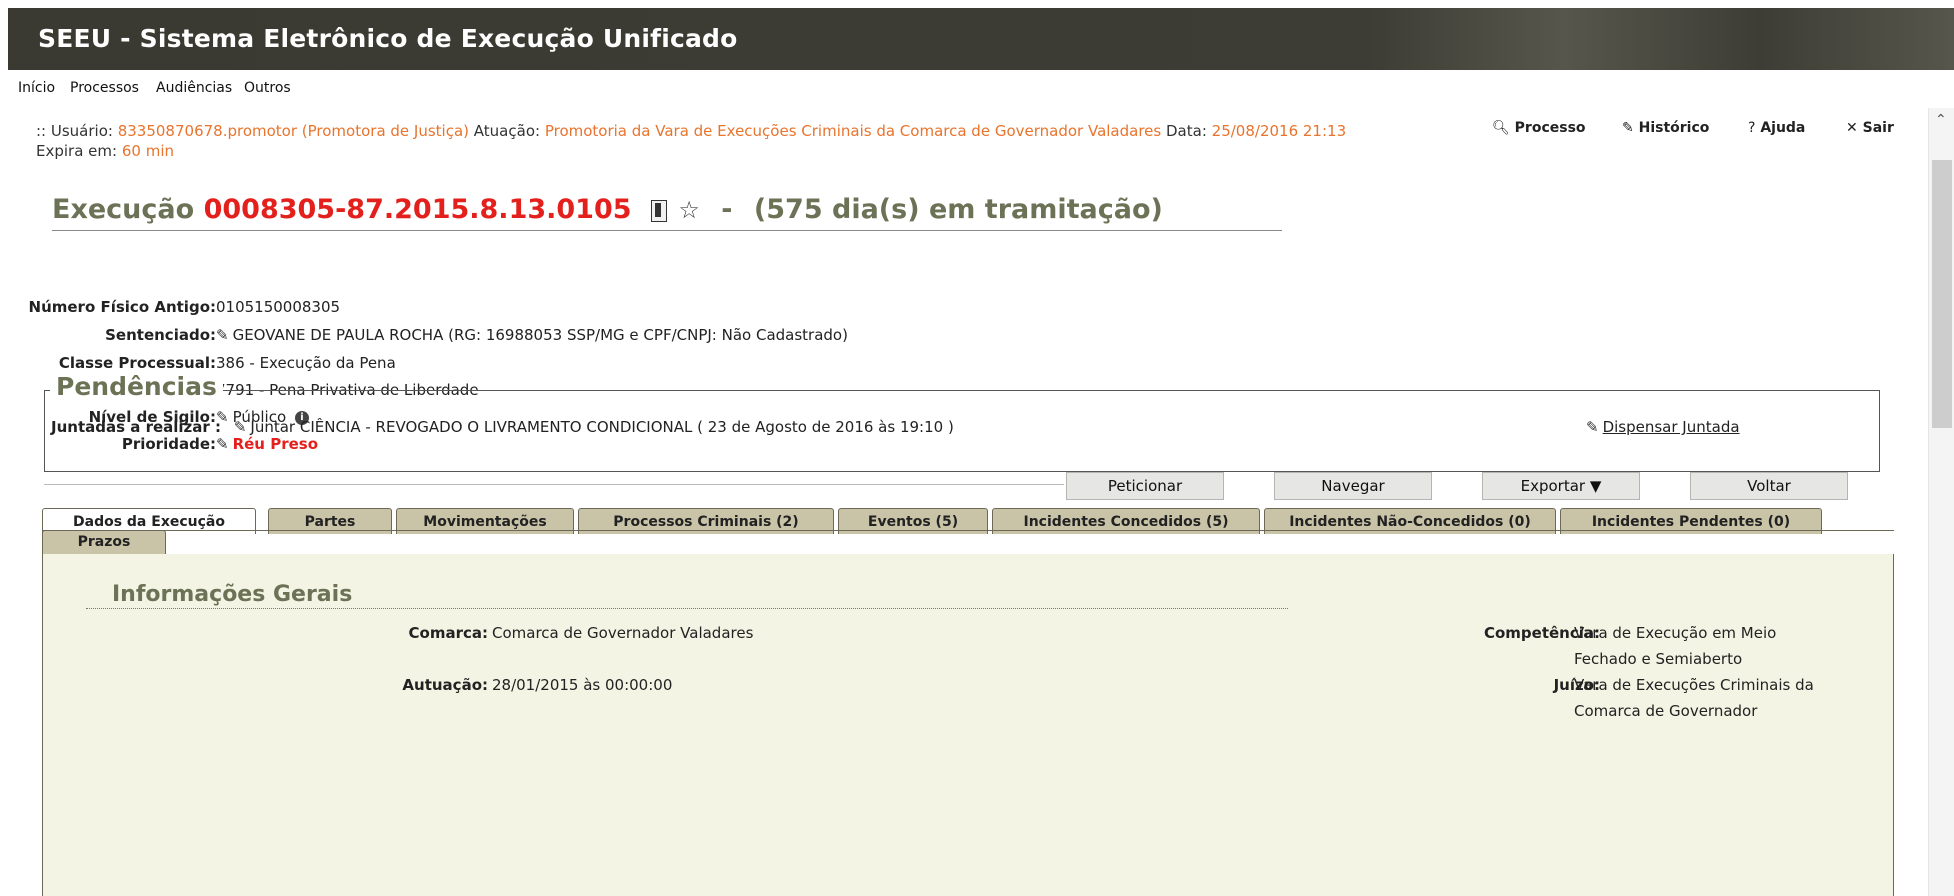 This screenshot has width=1954, height=896. What do you see at coordinates (1769, 486) in the screenshot?
I see `voltar-button: Voltar` at bounding box center [1769, 486].